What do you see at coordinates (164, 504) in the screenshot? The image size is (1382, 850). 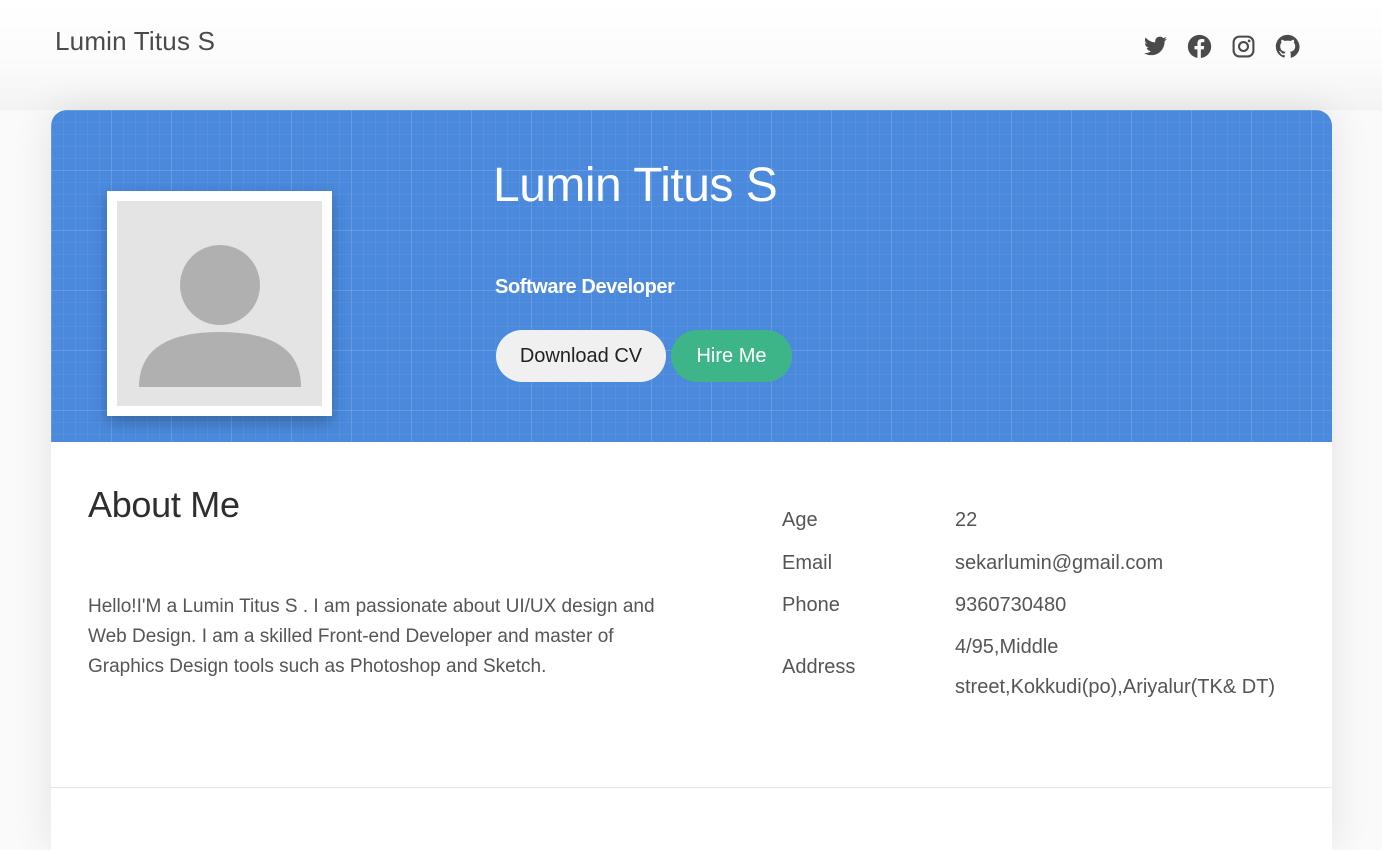 I see `about-title: About Me` at bounding box center [164, 504].